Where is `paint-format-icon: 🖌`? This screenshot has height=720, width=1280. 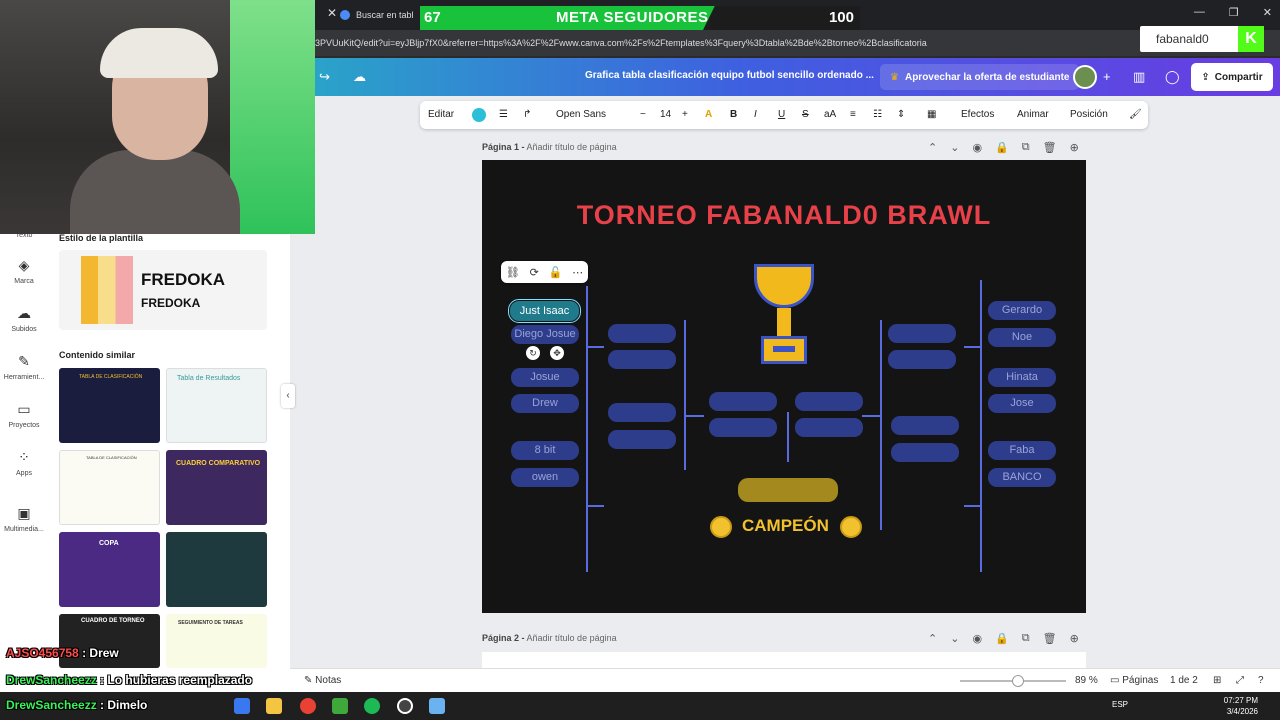 paint-format-icon: 🖌 is located at coordinates (1135, 115).